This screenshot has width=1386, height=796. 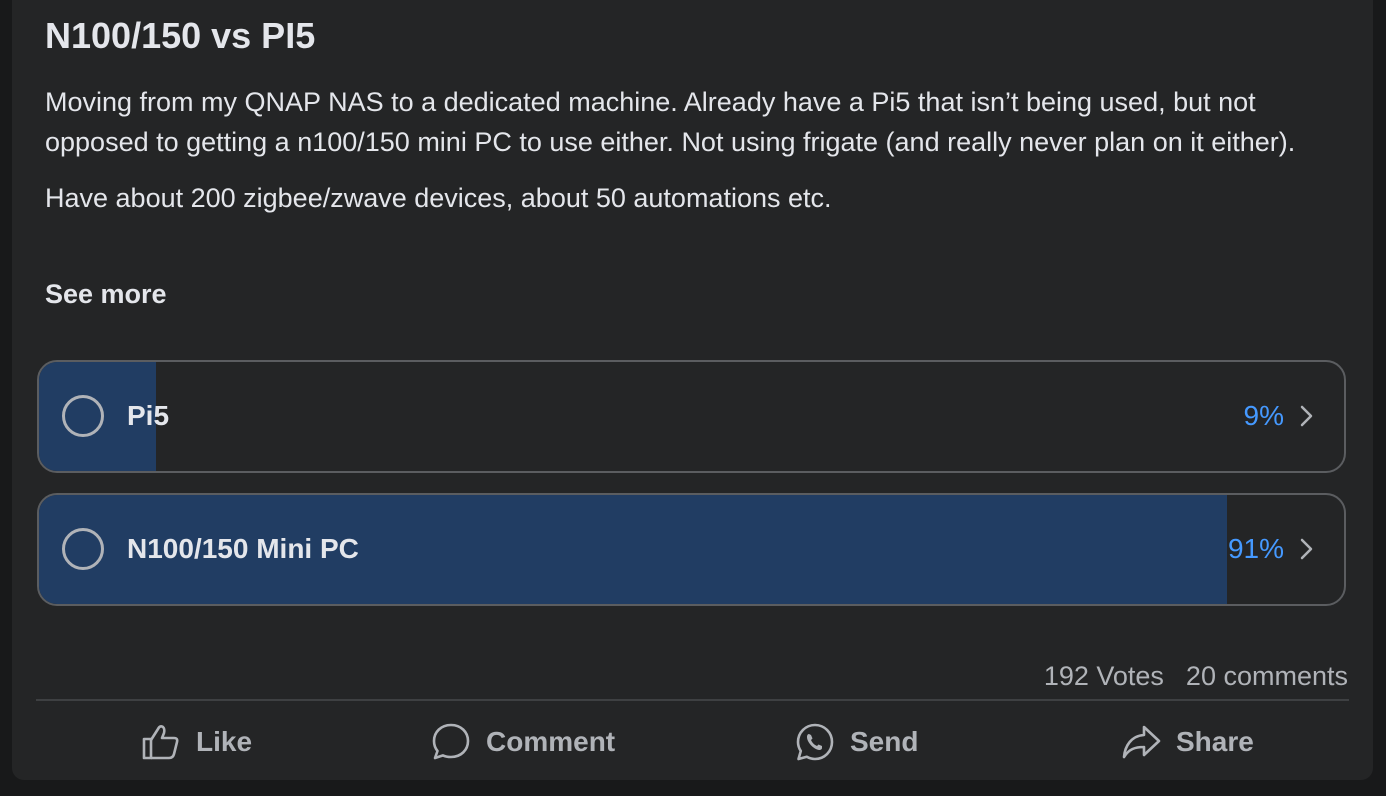 I want to click on post-title: N100/150 vs PI5, so click(x=180, y=35).